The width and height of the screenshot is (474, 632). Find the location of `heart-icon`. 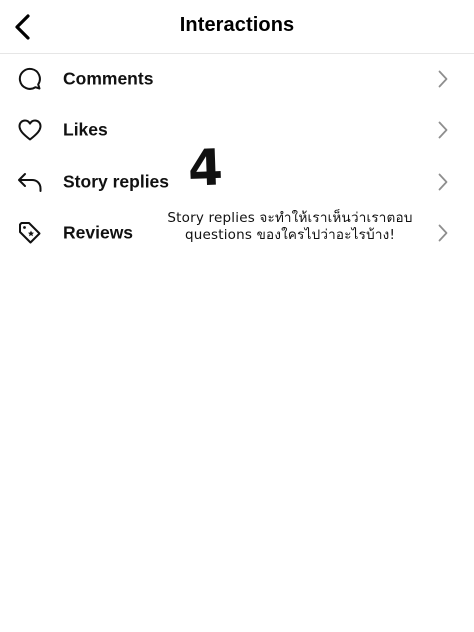

heart-icon is located at coordinates (30, 130).